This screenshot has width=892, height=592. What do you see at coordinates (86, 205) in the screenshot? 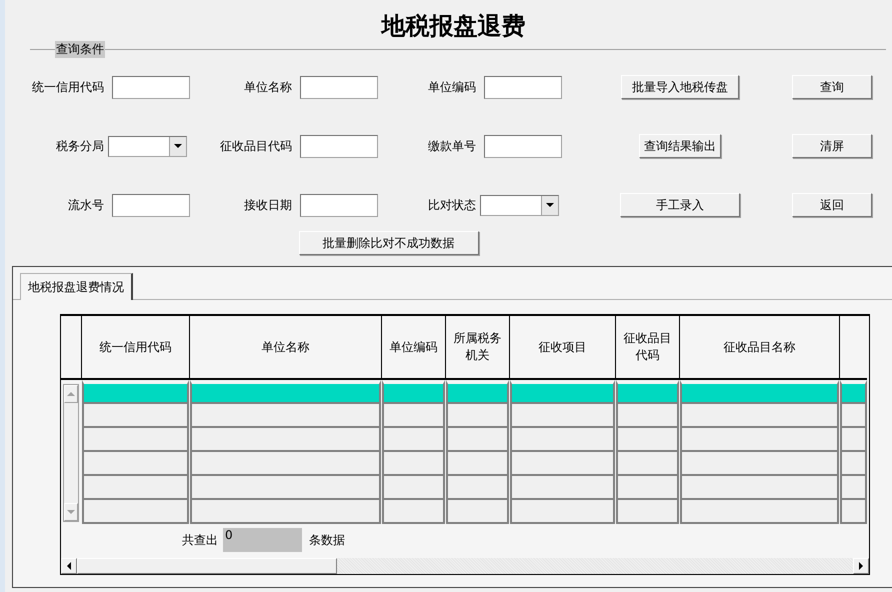
I see `field-label: 流水号` at bounding box center [86, 205].